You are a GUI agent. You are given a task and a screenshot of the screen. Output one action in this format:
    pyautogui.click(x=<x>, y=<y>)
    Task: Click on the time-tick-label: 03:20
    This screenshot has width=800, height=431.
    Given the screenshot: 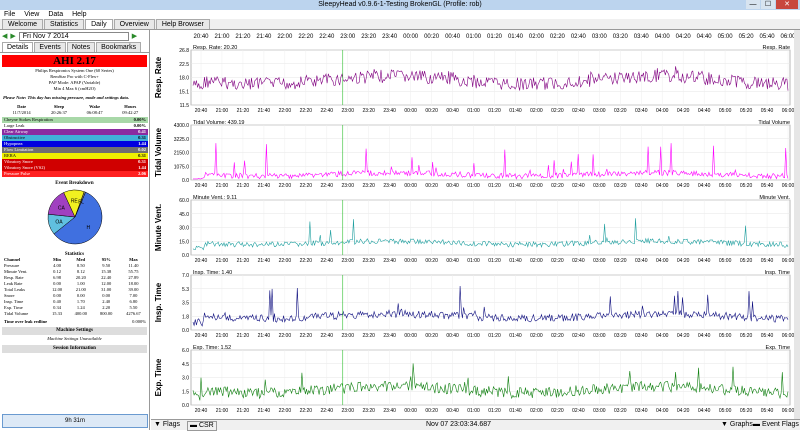 What is the action you would take?
    pyautogui.click(x=621, y=37)
    